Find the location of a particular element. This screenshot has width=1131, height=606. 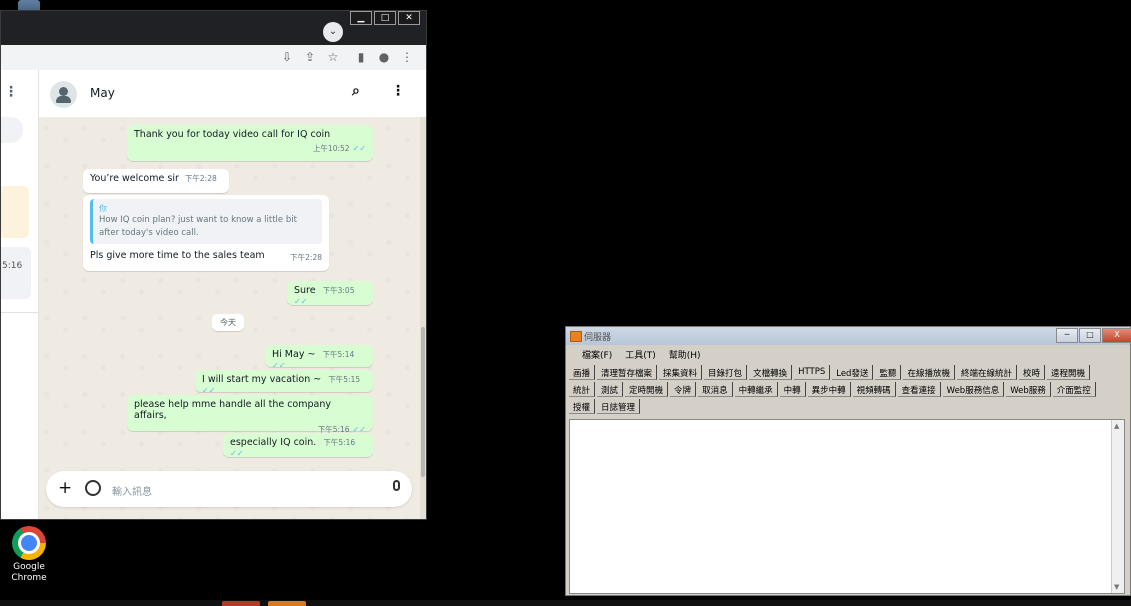

tool-button: 校時 is located at coordinates (1032, 372).